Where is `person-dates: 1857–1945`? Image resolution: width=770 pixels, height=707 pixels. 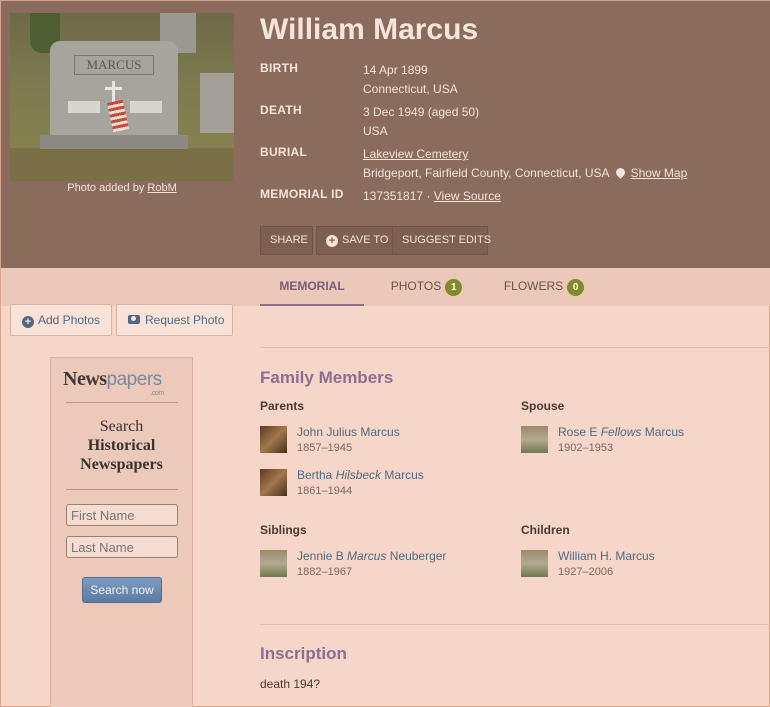 person-dates: 1857–1945 is located at coordinates (325, 448).